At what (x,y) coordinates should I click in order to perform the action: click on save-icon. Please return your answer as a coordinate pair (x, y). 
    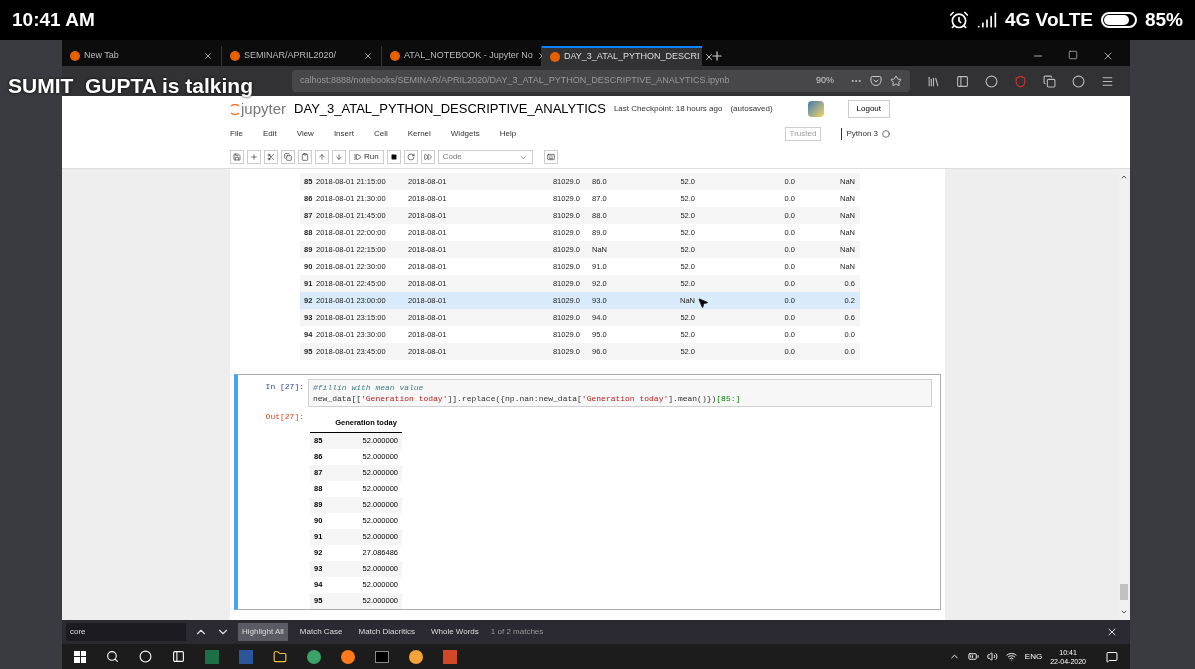
    Looking at the image, I should click on (237, 157).